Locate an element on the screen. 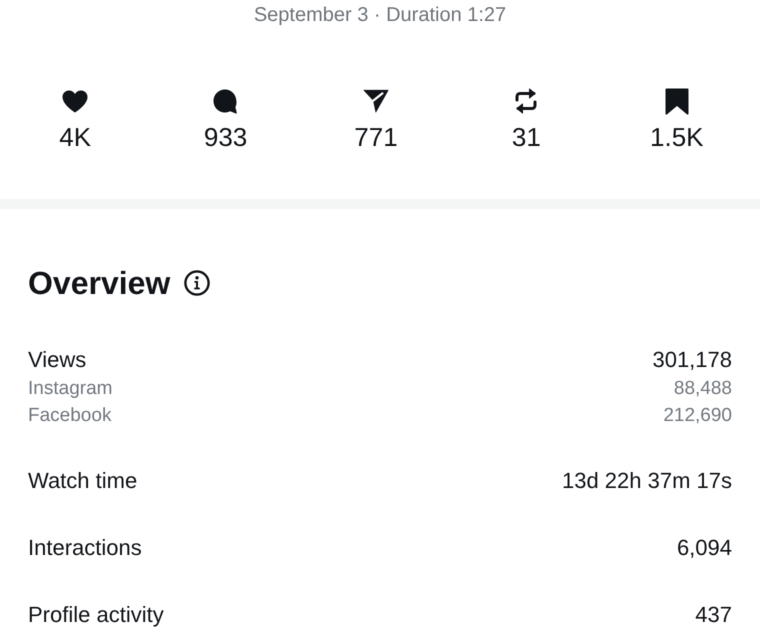  repeat-arrows-icon is located at coordinates (526, 101).